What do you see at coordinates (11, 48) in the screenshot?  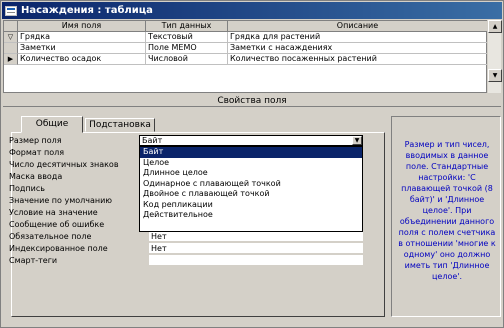 I see `row-selector` at bounding box center [11, 48].